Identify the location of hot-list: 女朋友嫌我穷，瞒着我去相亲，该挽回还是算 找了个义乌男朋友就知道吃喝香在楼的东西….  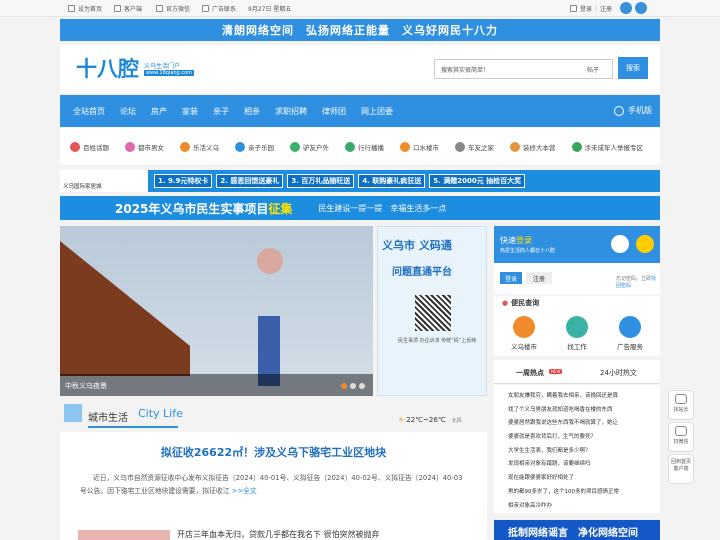
(577, 449).